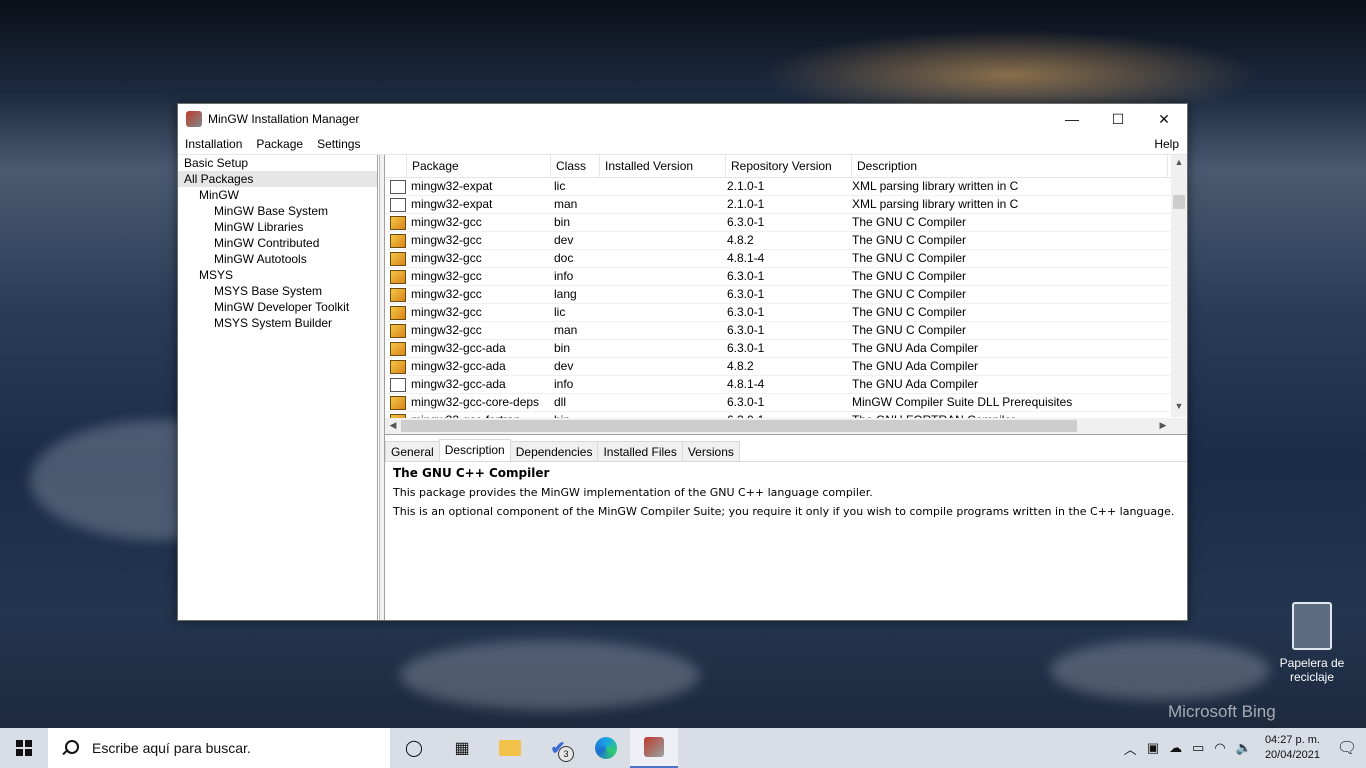 The image size is (1366, 768). I want to click on tab-installed-files: Installed Files, so click(640, 451).